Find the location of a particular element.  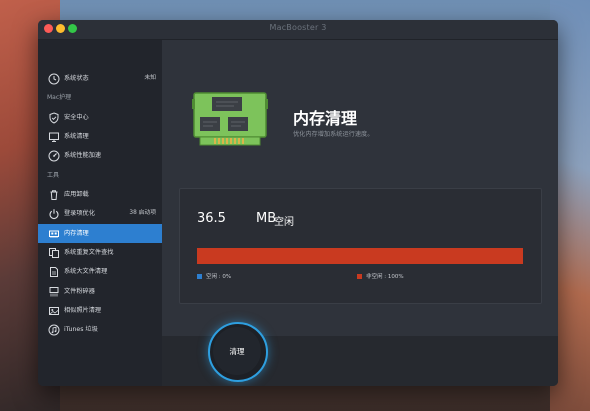

duplicate-icon is located at coordinates (53, 252).